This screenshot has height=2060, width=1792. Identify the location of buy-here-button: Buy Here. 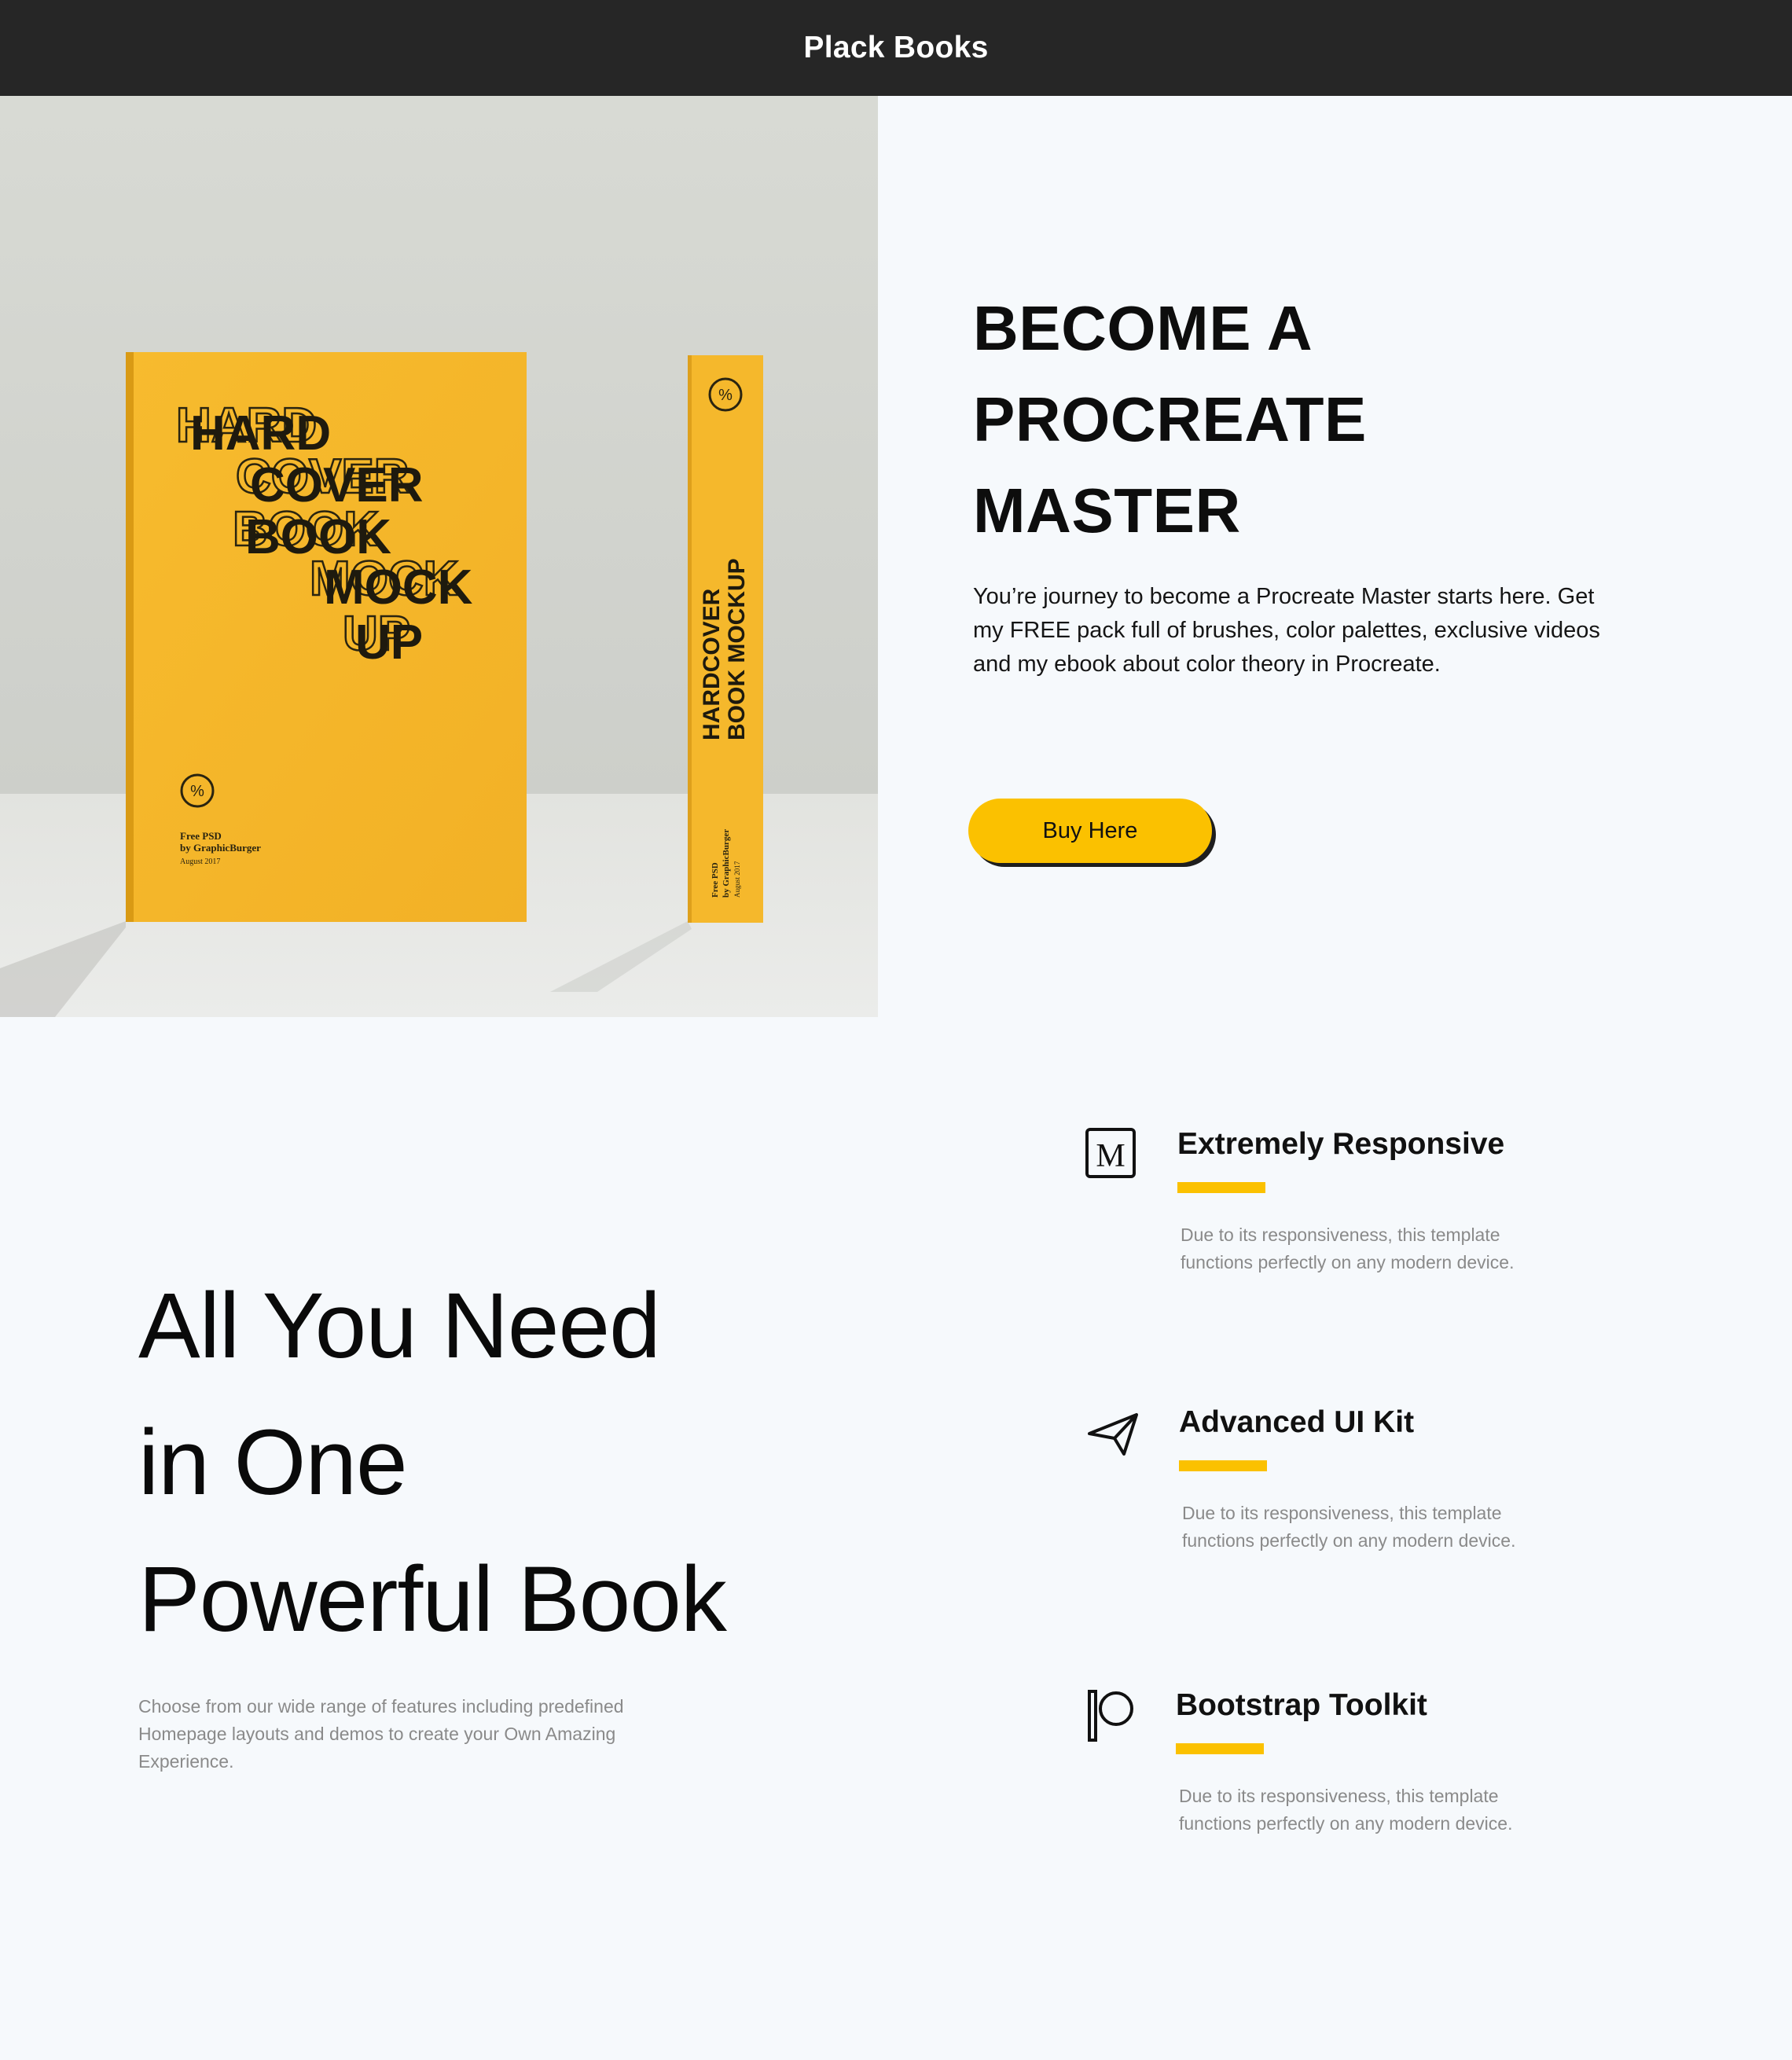
(1090, 831).